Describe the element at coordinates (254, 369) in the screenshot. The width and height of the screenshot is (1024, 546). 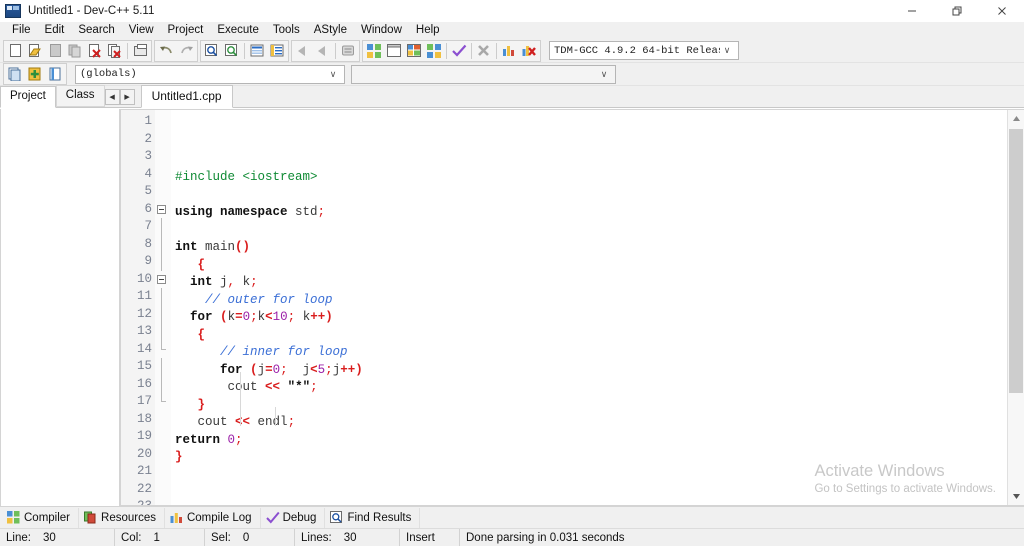
I see `code-token: (` at that location.